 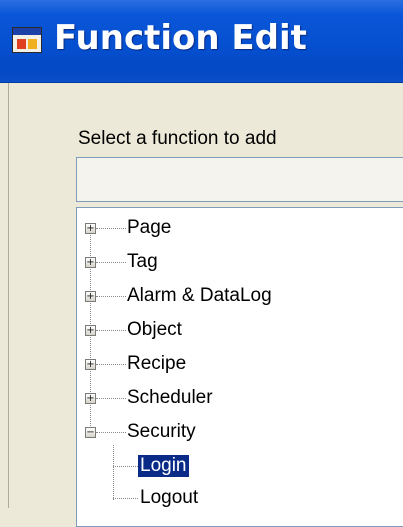 I want to click on tree-item-recipe: Recipe, so click(x=156, y=364).